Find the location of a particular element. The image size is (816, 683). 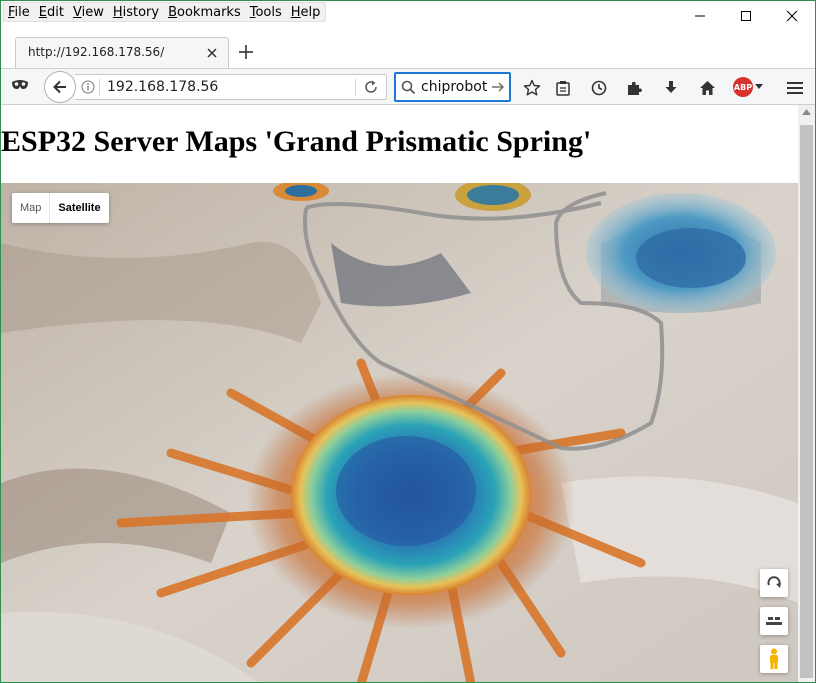

bookmark-star-button is located at coordinates (532, 88).